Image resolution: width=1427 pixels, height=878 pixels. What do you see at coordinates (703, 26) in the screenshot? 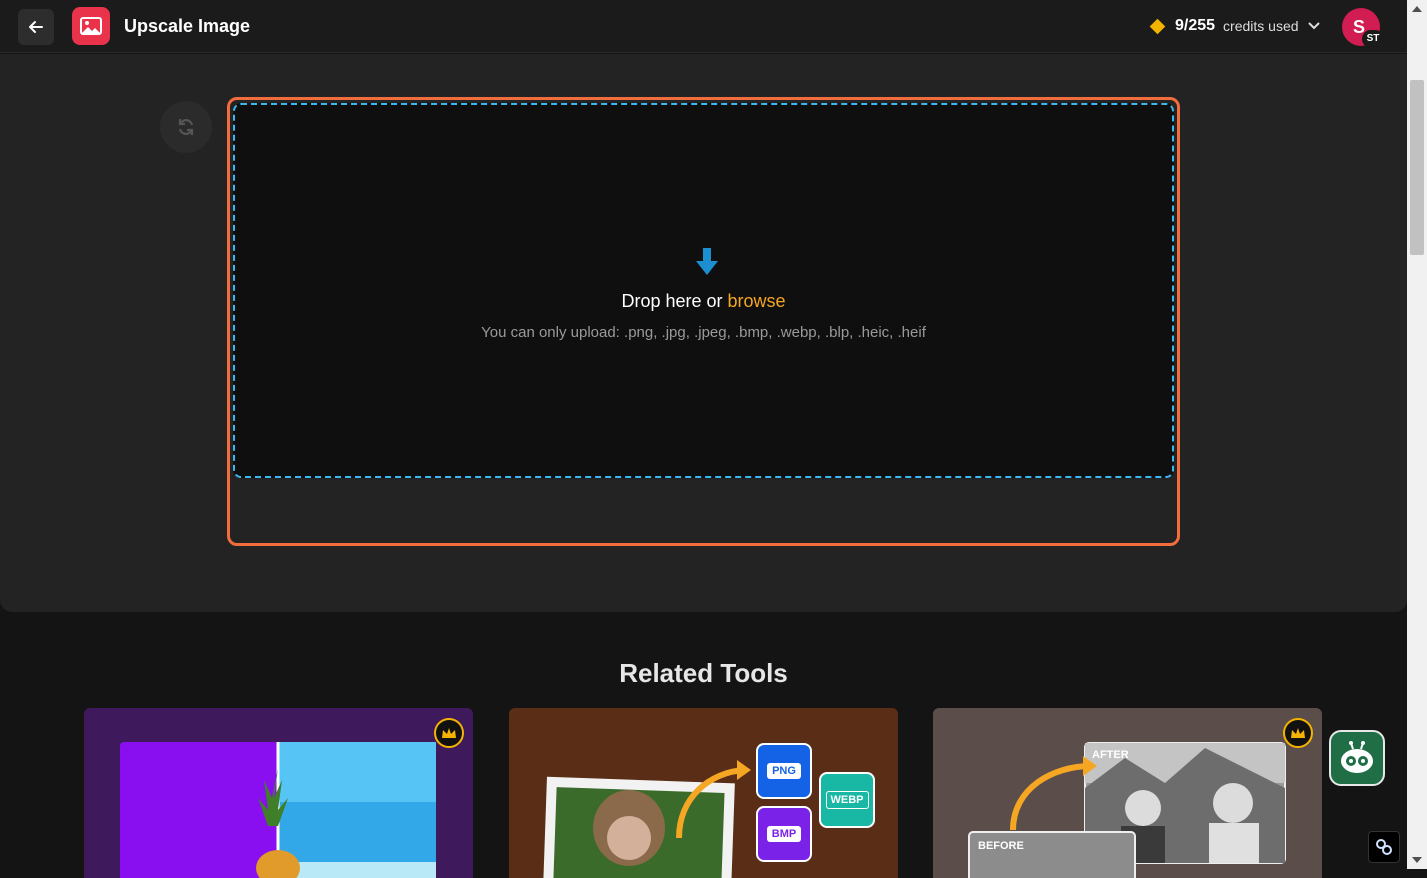
I see `top-bar: Upscale Image 9/255 credits used S ST` at bounding box center [703, 26].